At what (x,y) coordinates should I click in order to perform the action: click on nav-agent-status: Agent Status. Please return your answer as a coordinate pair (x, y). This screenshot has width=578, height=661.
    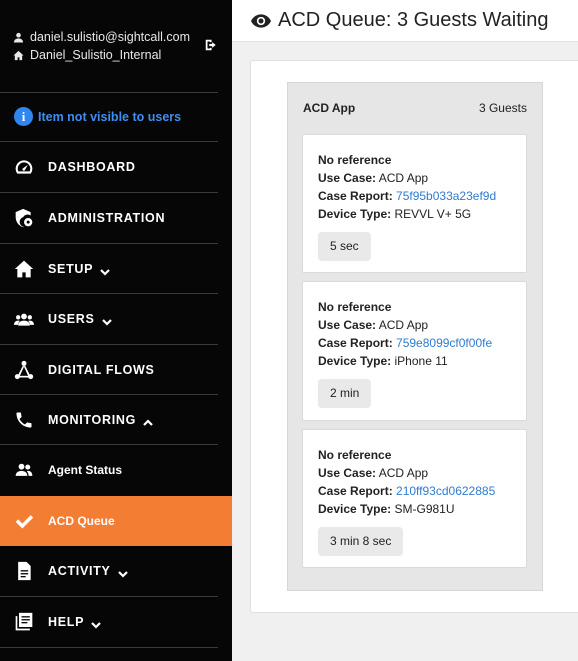
    Looking at the image, I should click on (116, 470).